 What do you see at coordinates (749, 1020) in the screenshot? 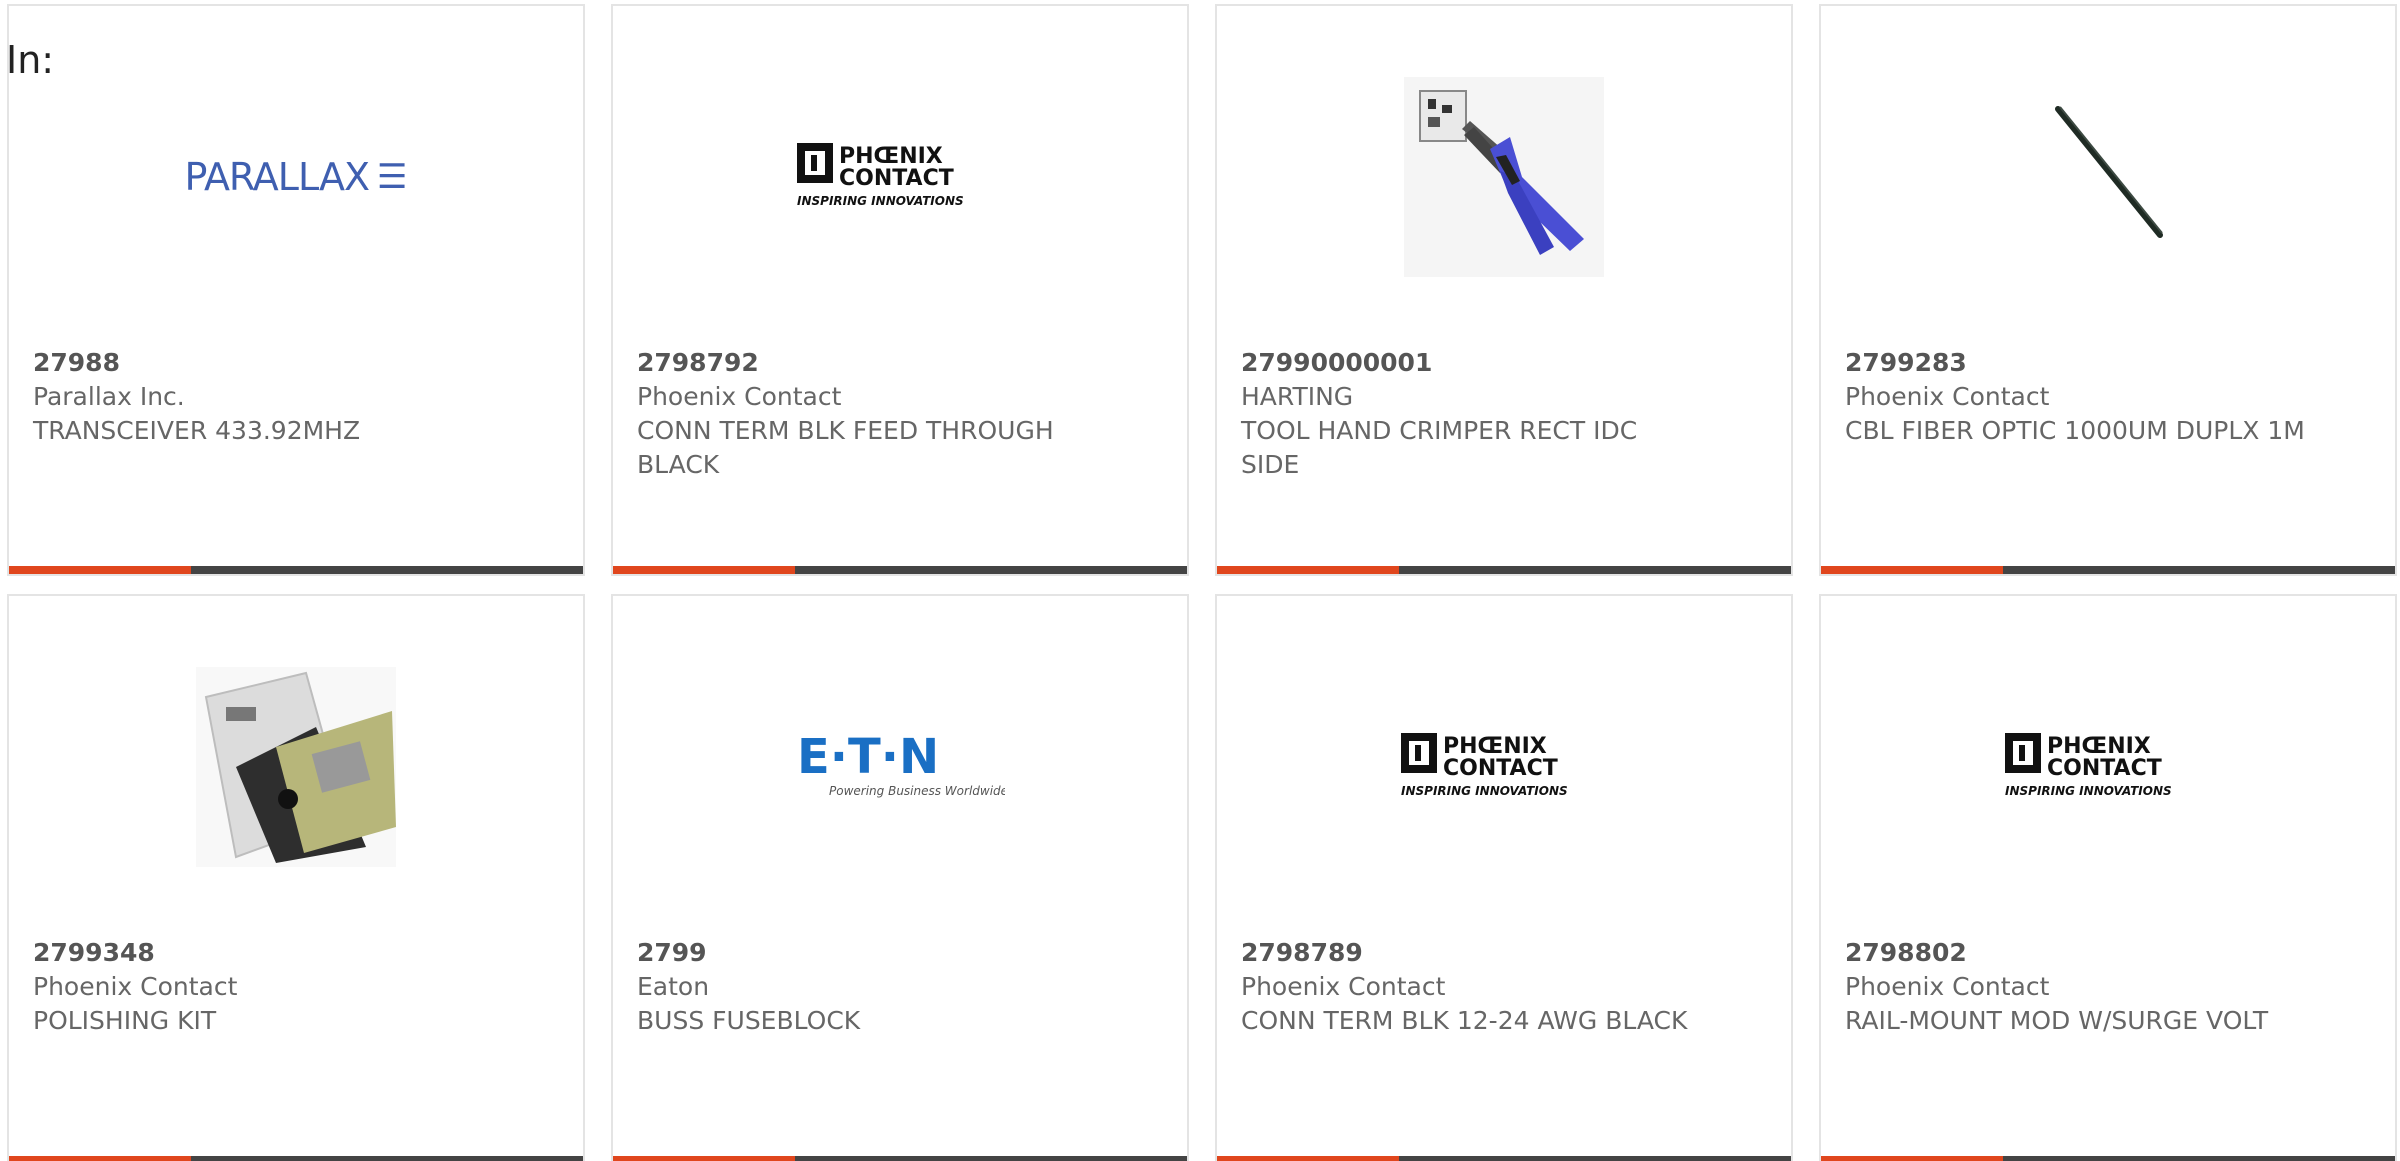
I see `product-description: BUSS FUSEBLOCK` at bounding box center [749, 1020].